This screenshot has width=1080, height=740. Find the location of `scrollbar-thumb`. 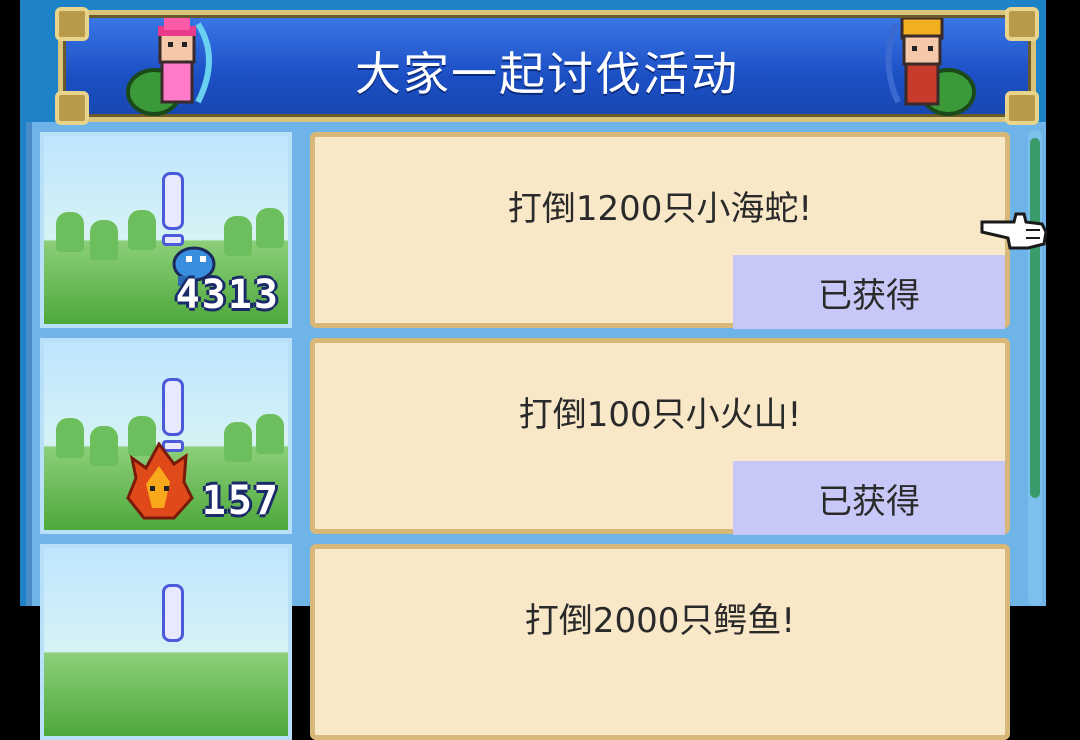

scrollbar-thumb is located at coordinates (1035, 318).